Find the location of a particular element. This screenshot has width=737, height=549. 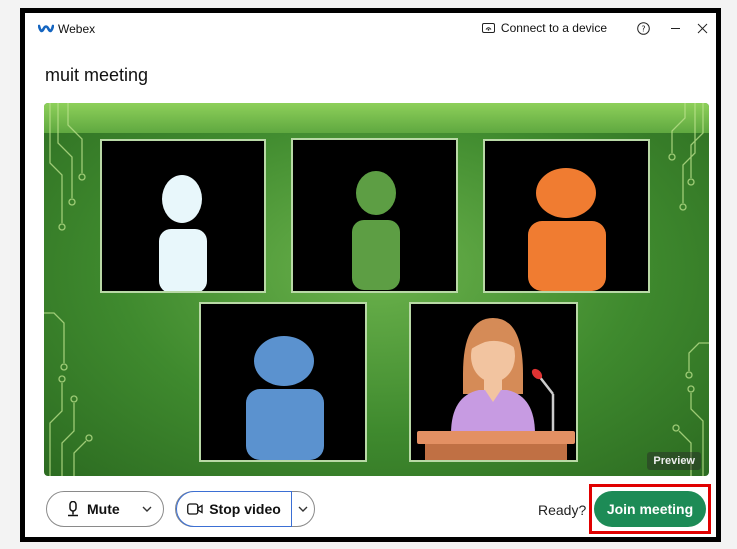

preview-badge: Preview is located at coordinates (674, 461).